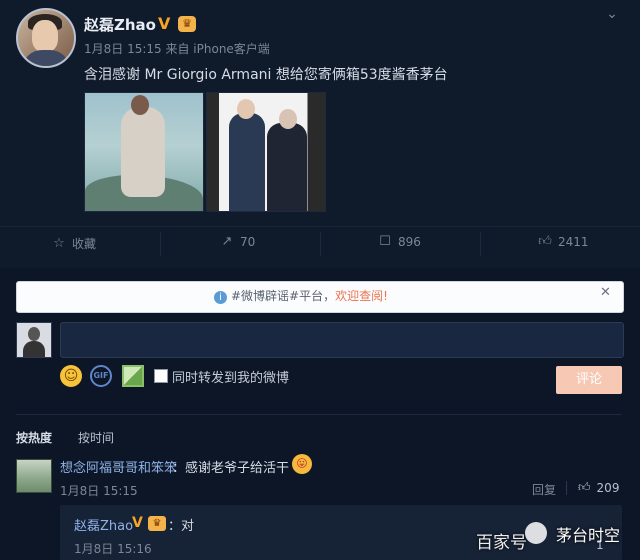 The image size is (640, 560). What do you see at coordinates (177, 49) in the screenshot?
I see `post-meta: 1月8日 15:15 来自 iPhone客户端` at bounding box center [177, 49].